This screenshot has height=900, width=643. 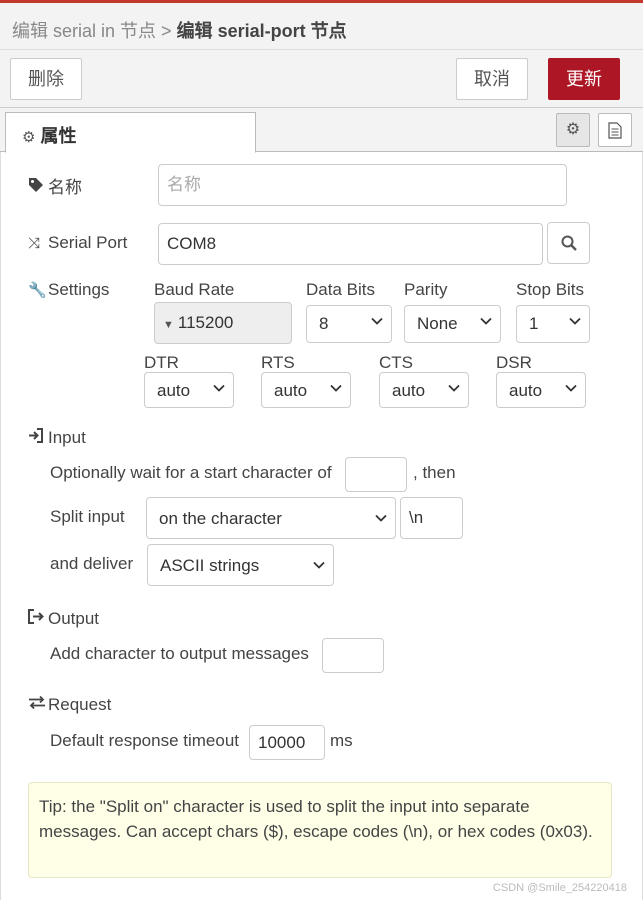 I want to click on breadcrumb-parent: 编辑 serial in 节点 >, so click(x=92, y=31).